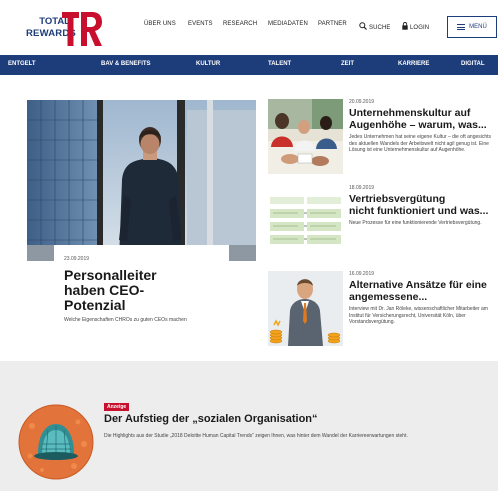 This screenshot has height=491, width=498. Describe the element at coordinates (211, 419) in the screenshot. I see `sponsored-title: Der Aufstieg der „sozialen Organisation“` at that location.